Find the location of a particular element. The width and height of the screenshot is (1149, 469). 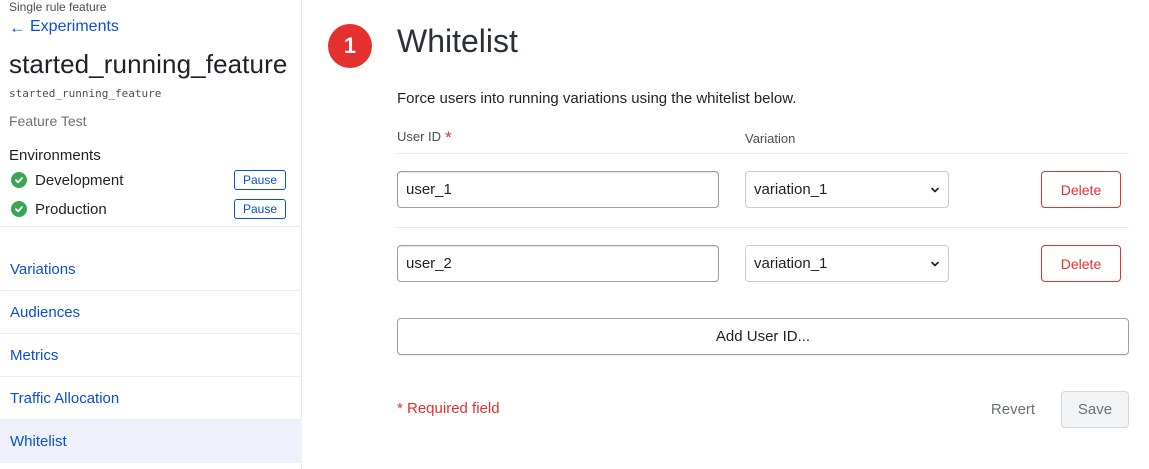

user-id-column-header: User ID * is located at coordinates (424, 138).